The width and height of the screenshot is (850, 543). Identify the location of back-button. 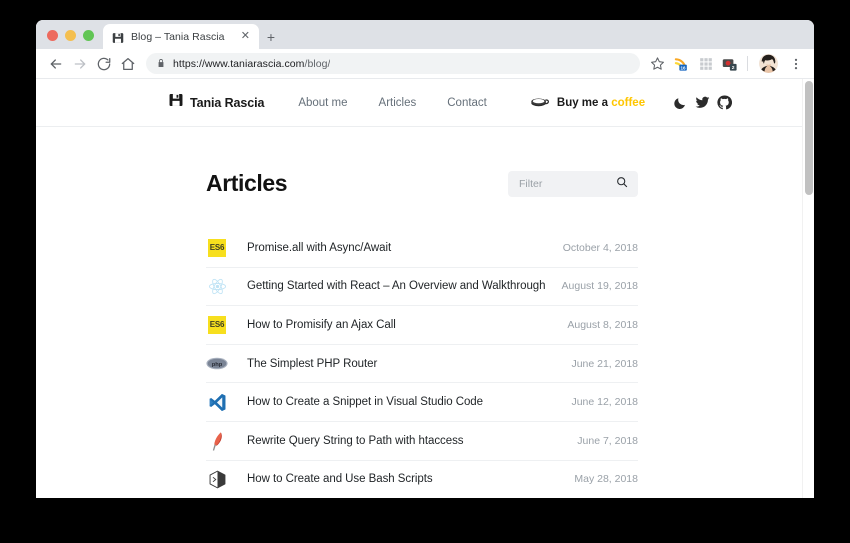
(55, 63).